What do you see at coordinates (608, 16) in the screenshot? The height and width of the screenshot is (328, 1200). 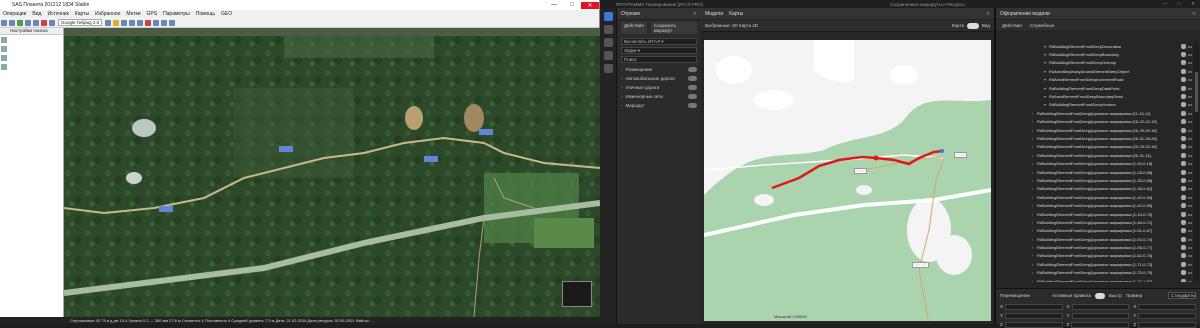 I see `app-logo-icon` at bounding box center [608, 16].